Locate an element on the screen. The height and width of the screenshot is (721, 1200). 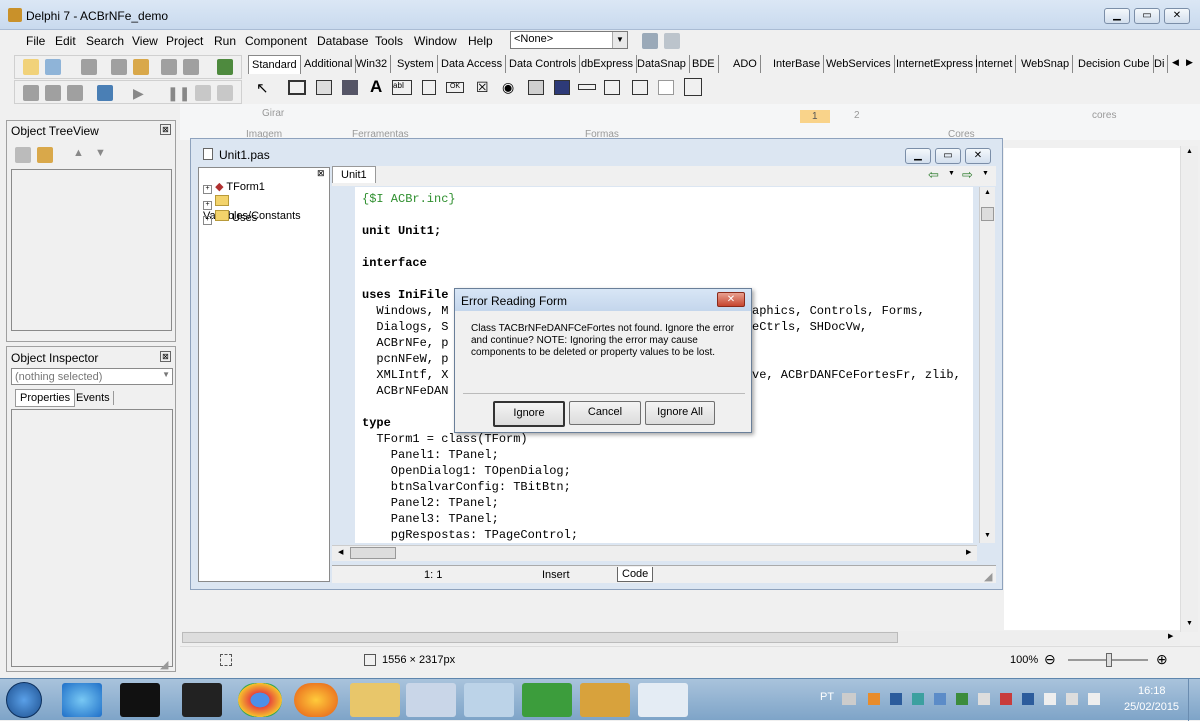
network-icon is located at coordinates (1094, 699).